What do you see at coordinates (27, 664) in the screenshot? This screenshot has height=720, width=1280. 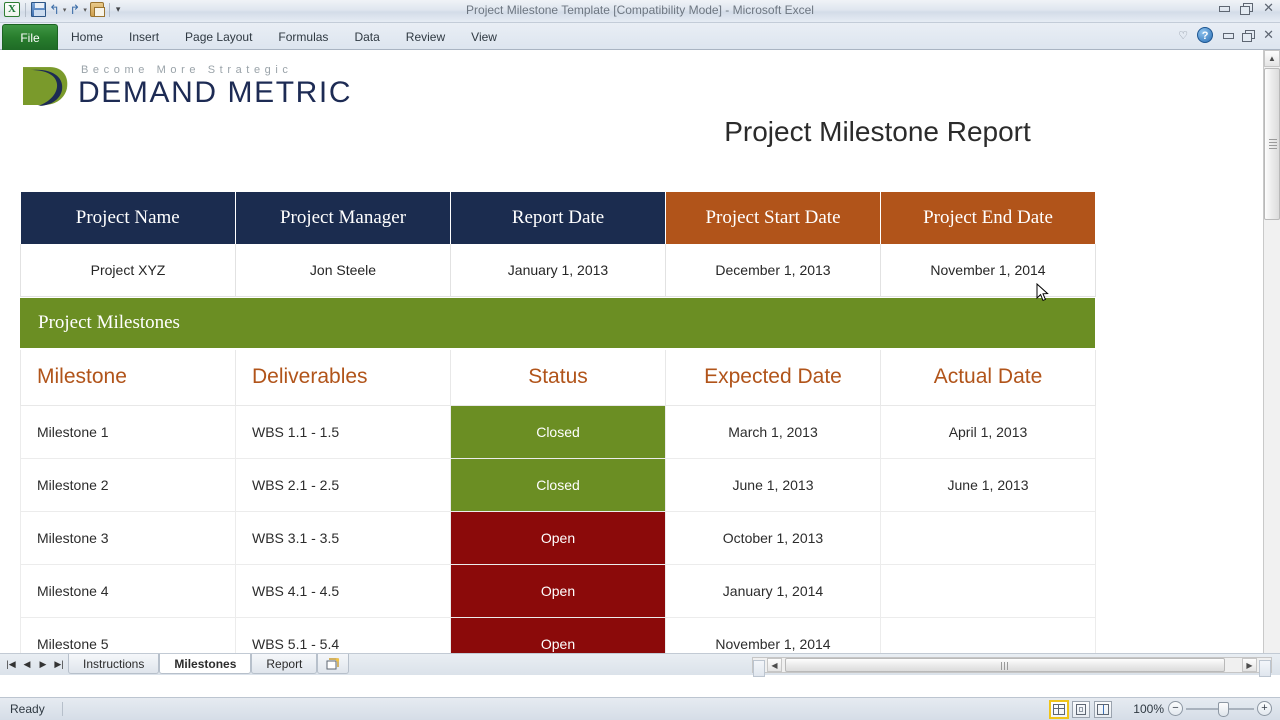 I see `previous-sheet-icon: ◀` at bounding box center [27, 664].